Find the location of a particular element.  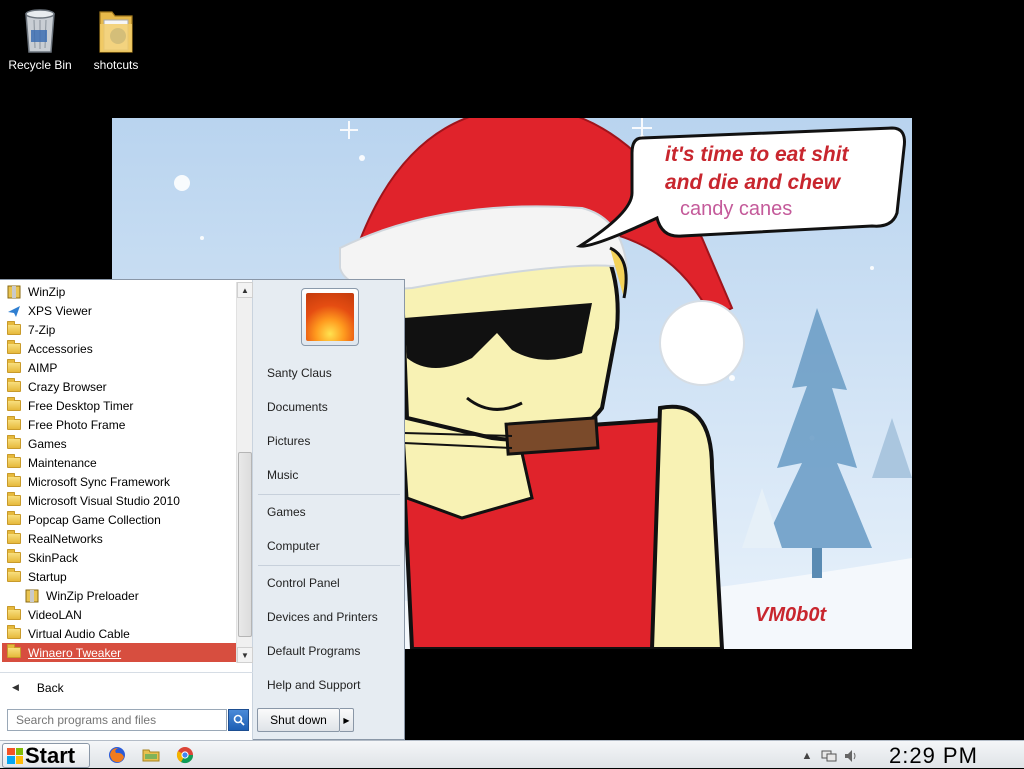

program-list-item: Free Photo Frame is located at coordinates (119, 424).